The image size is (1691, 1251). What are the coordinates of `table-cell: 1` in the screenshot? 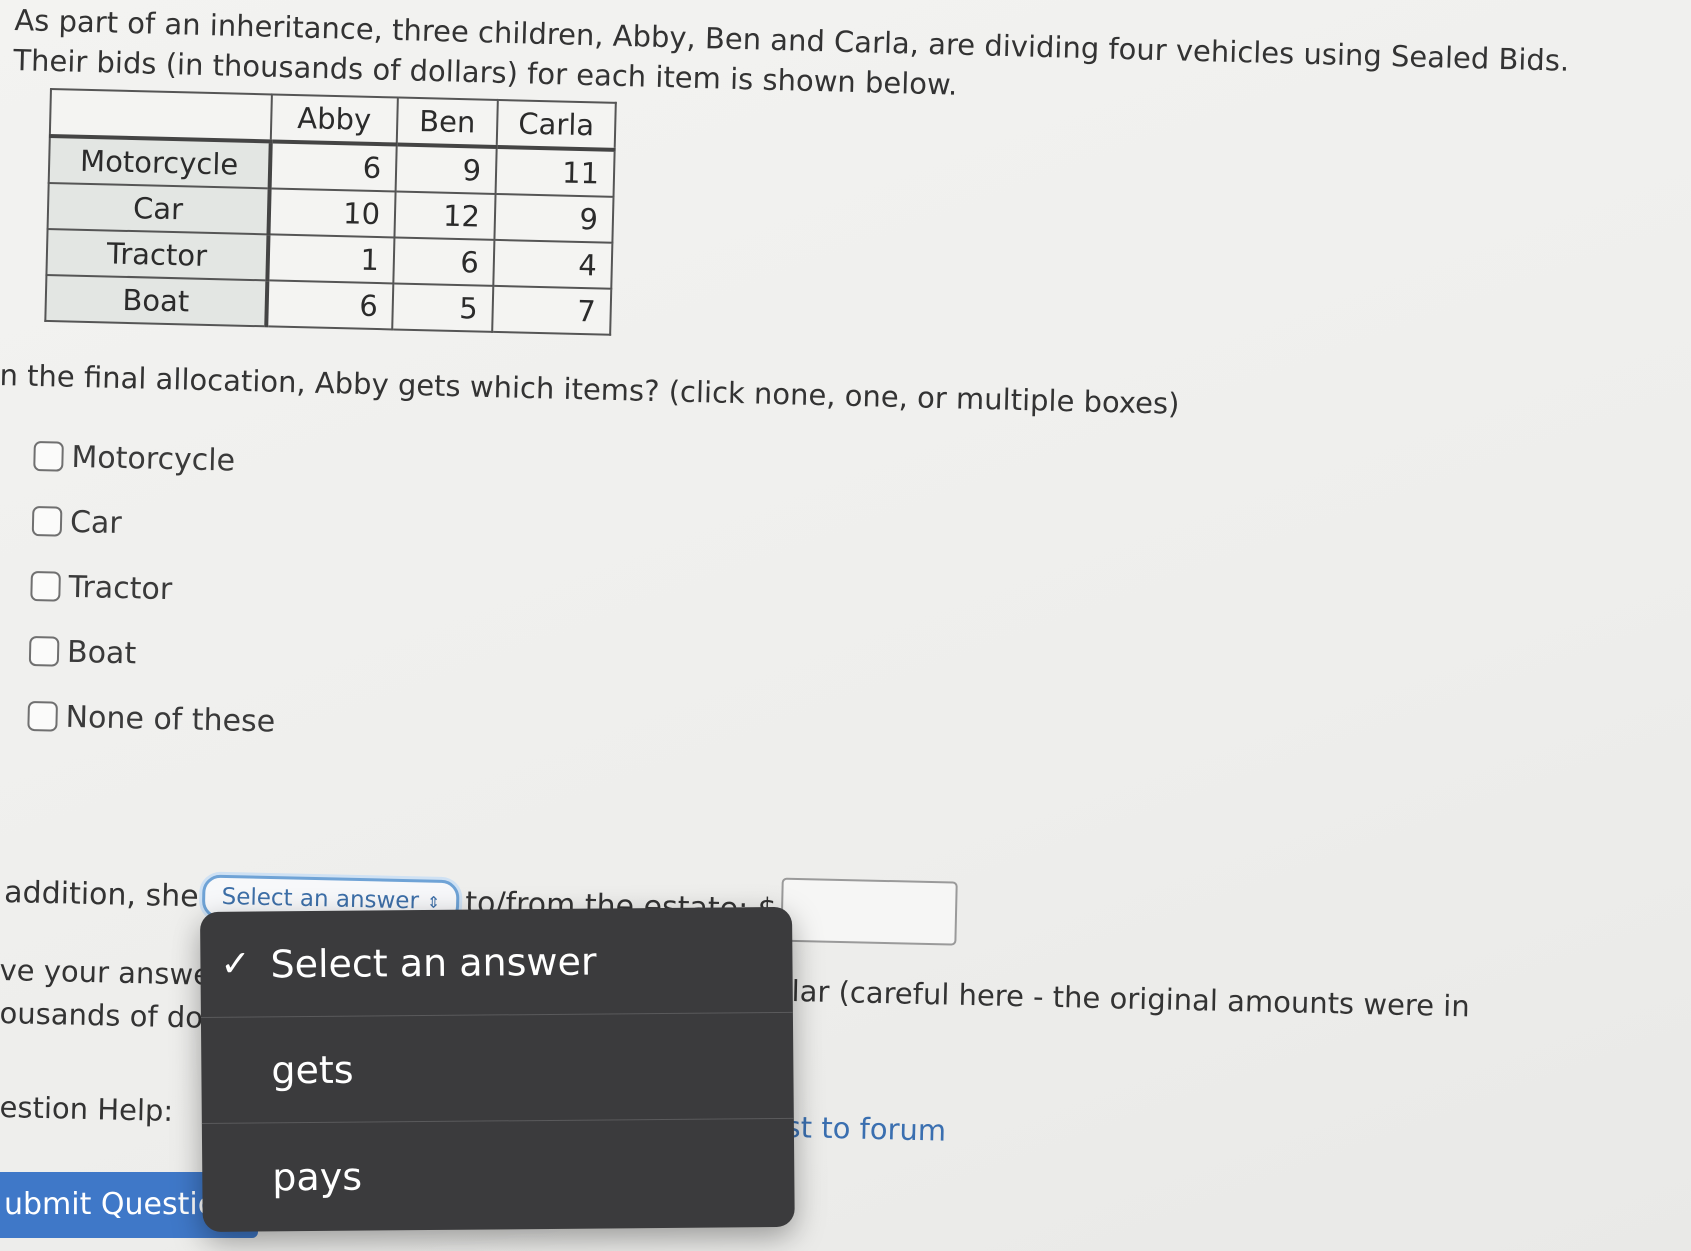 It's located at (331, 259).